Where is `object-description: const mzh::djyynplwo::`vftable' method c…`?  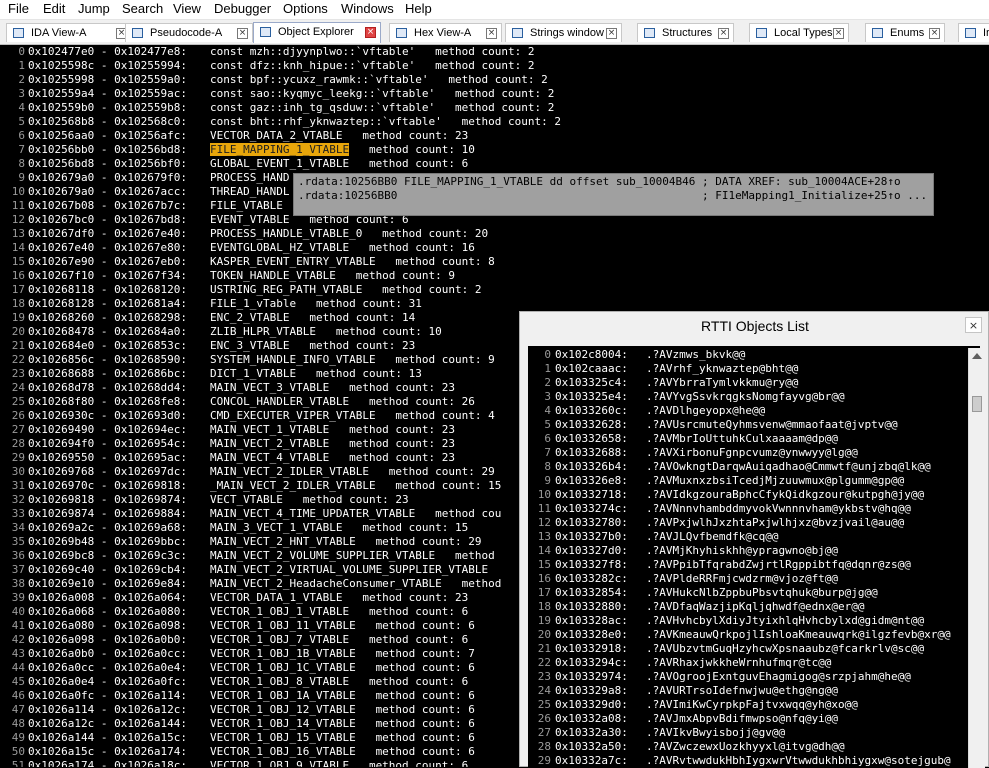 object-description: const mzh::djyynplwo::`vftable' method c… is located at coordinates (372, 51).